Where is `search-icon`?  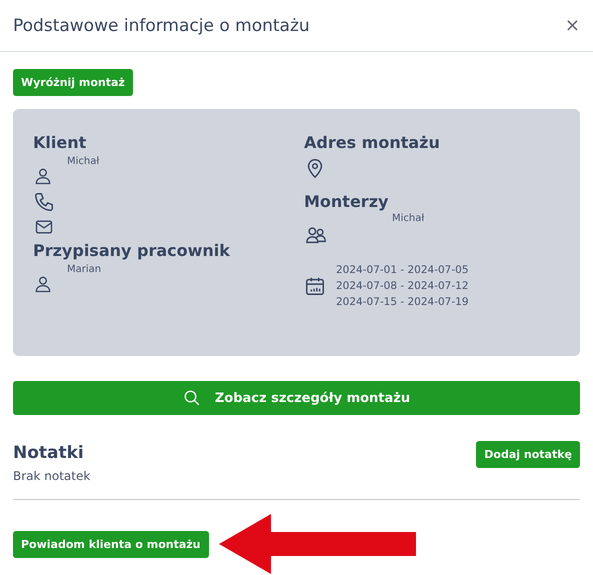
search-icon is located at coordinates (191, 398).